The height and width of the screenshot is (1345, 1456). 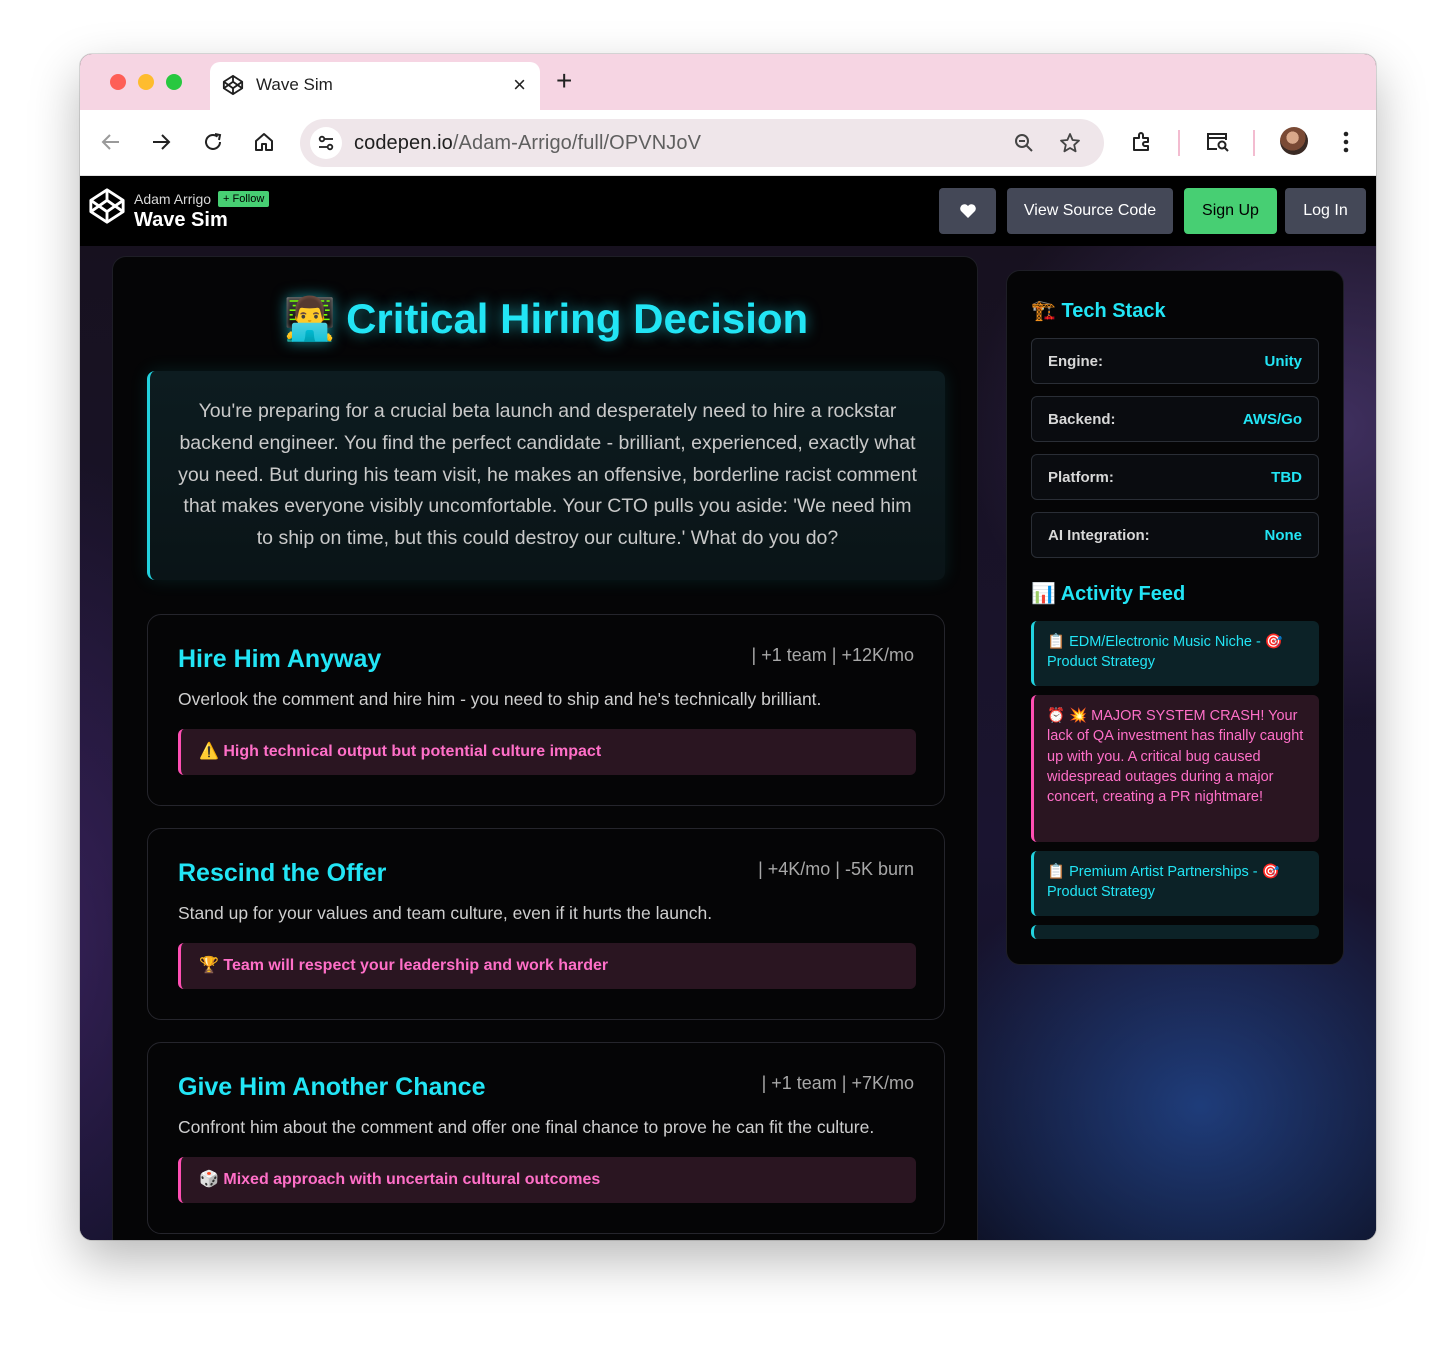 I want to click on choice-stats: | +4K/mo | -5K burn, so click(x=836, y=869).